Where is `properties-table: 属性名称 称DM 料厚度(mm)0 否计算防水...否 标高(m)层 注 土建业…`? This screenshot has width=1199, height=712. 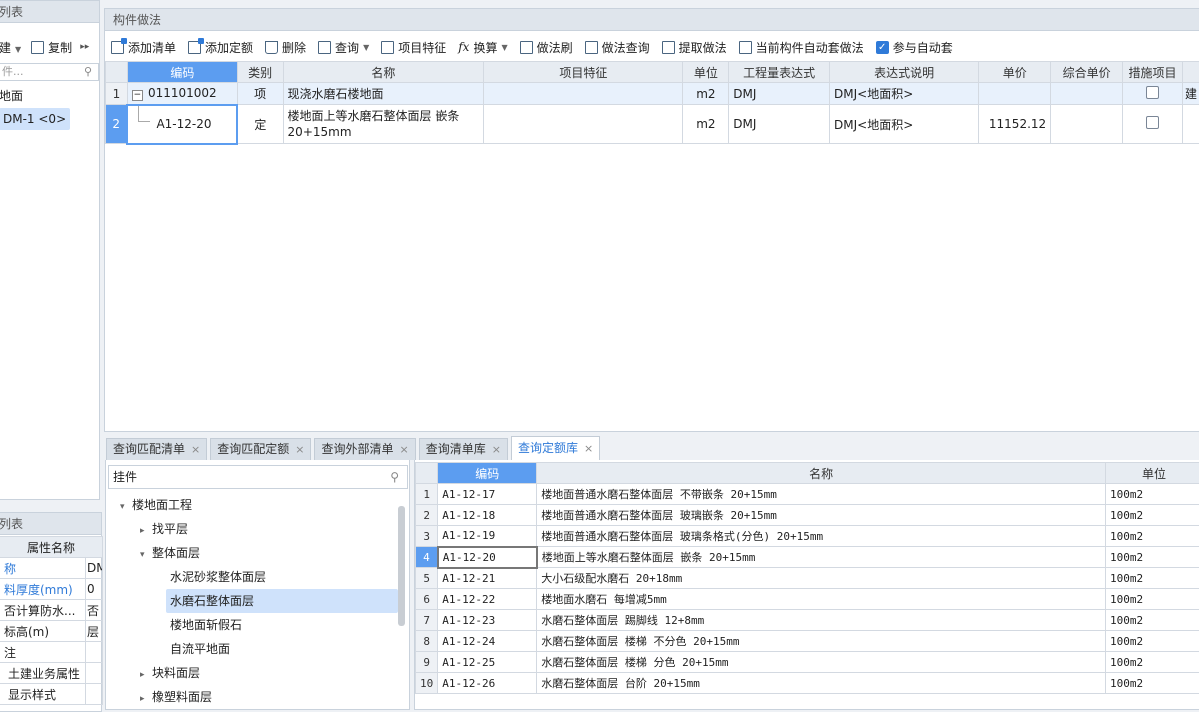 properties-table: 属性名称 称DM 料厚度(mm)0 否计算防水...否 标高(m)层 注 土建业… is located at coordinates (51, 620).